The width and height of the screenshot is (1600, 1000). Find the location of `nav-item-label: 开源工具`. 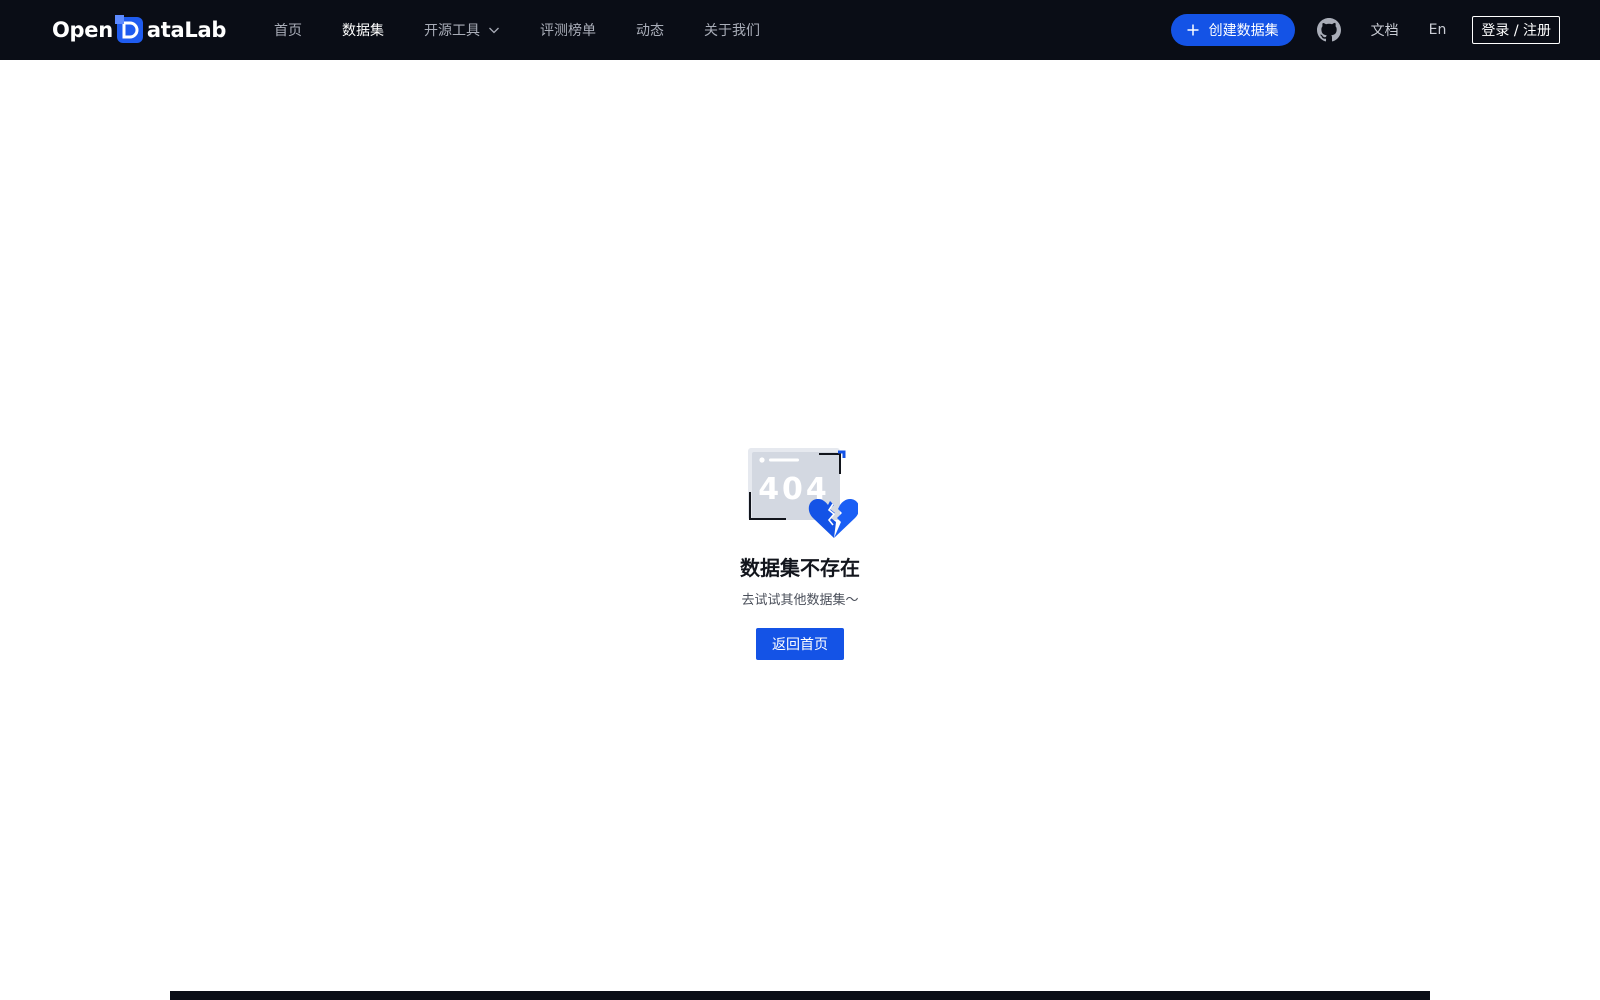

nav-item-label: 开源工具 is located at coordinates (452, 31).